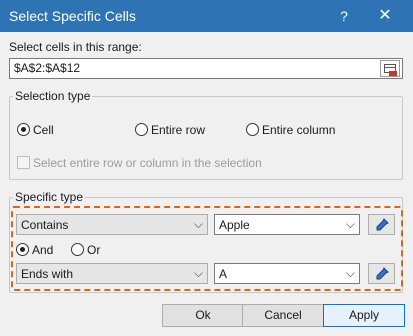  I want to click on cancel-button: Cancel, so click(283, 315).